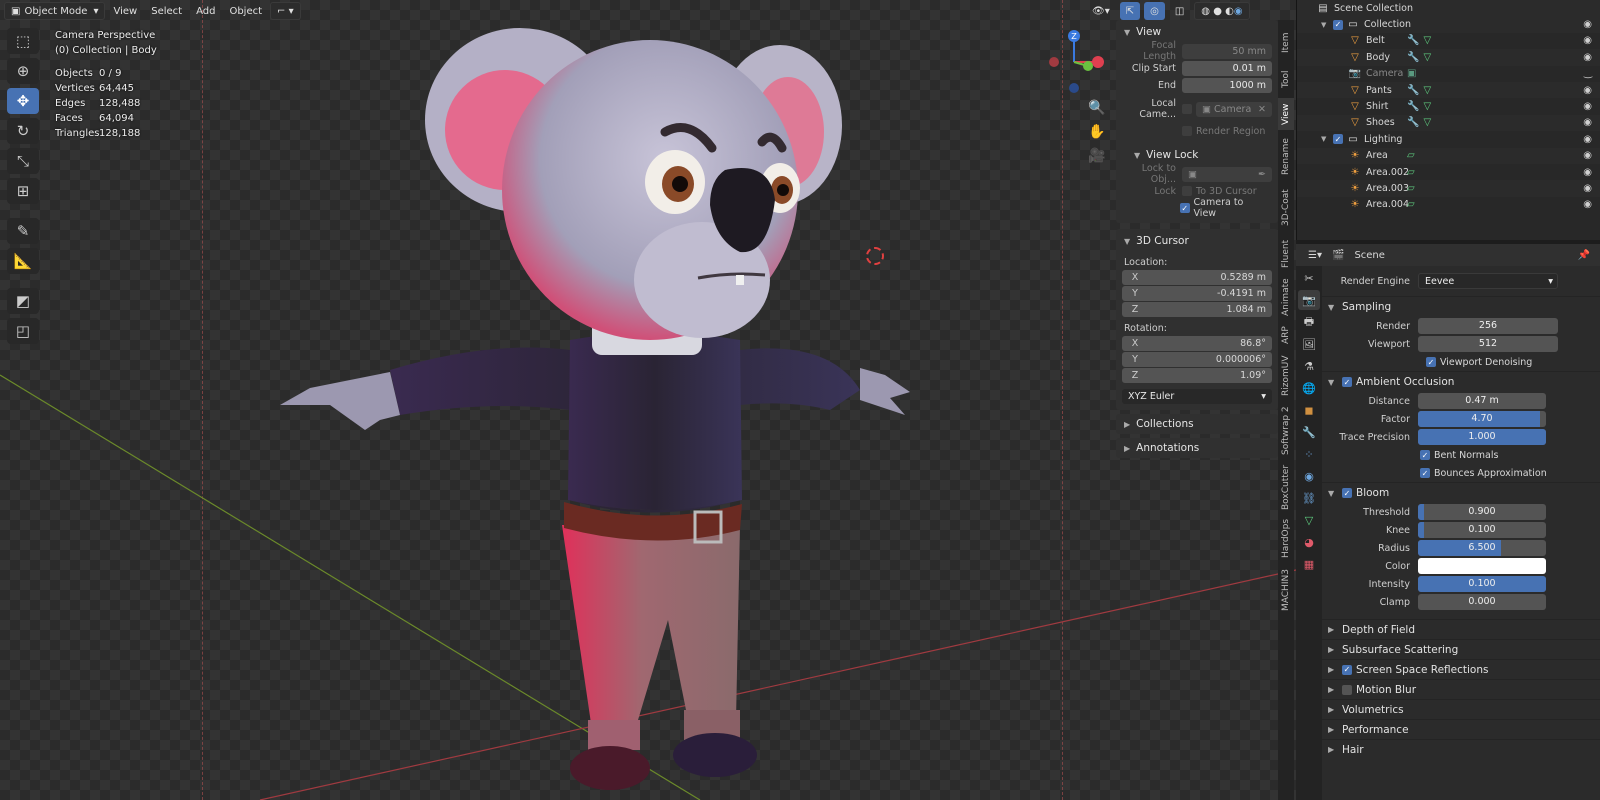 The image size is (1600, 800). Describe the element at coordinates (1448, 41) in the screenshot. I see `outliner-row: ▽ Belt 🔧▽ ◉` at that location.